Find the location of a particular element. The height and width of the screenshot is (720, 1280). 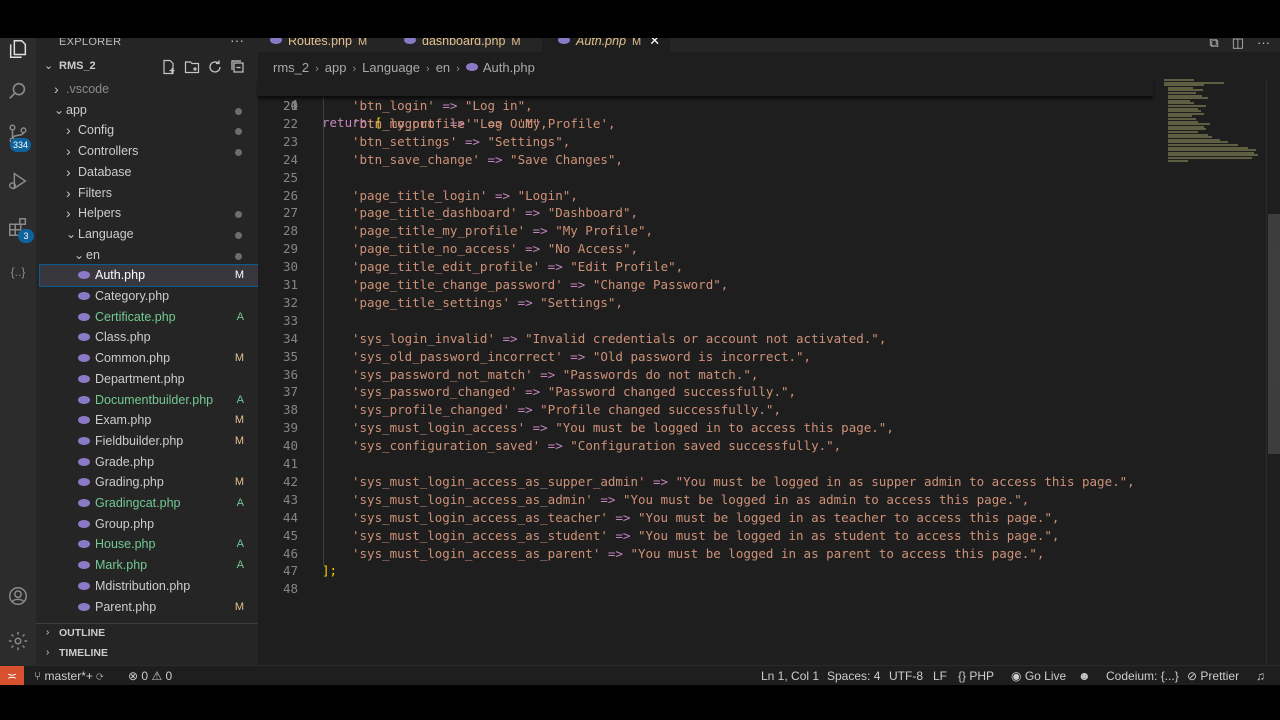

folder-item: ⌄ app is located at coordinates (149, 110).